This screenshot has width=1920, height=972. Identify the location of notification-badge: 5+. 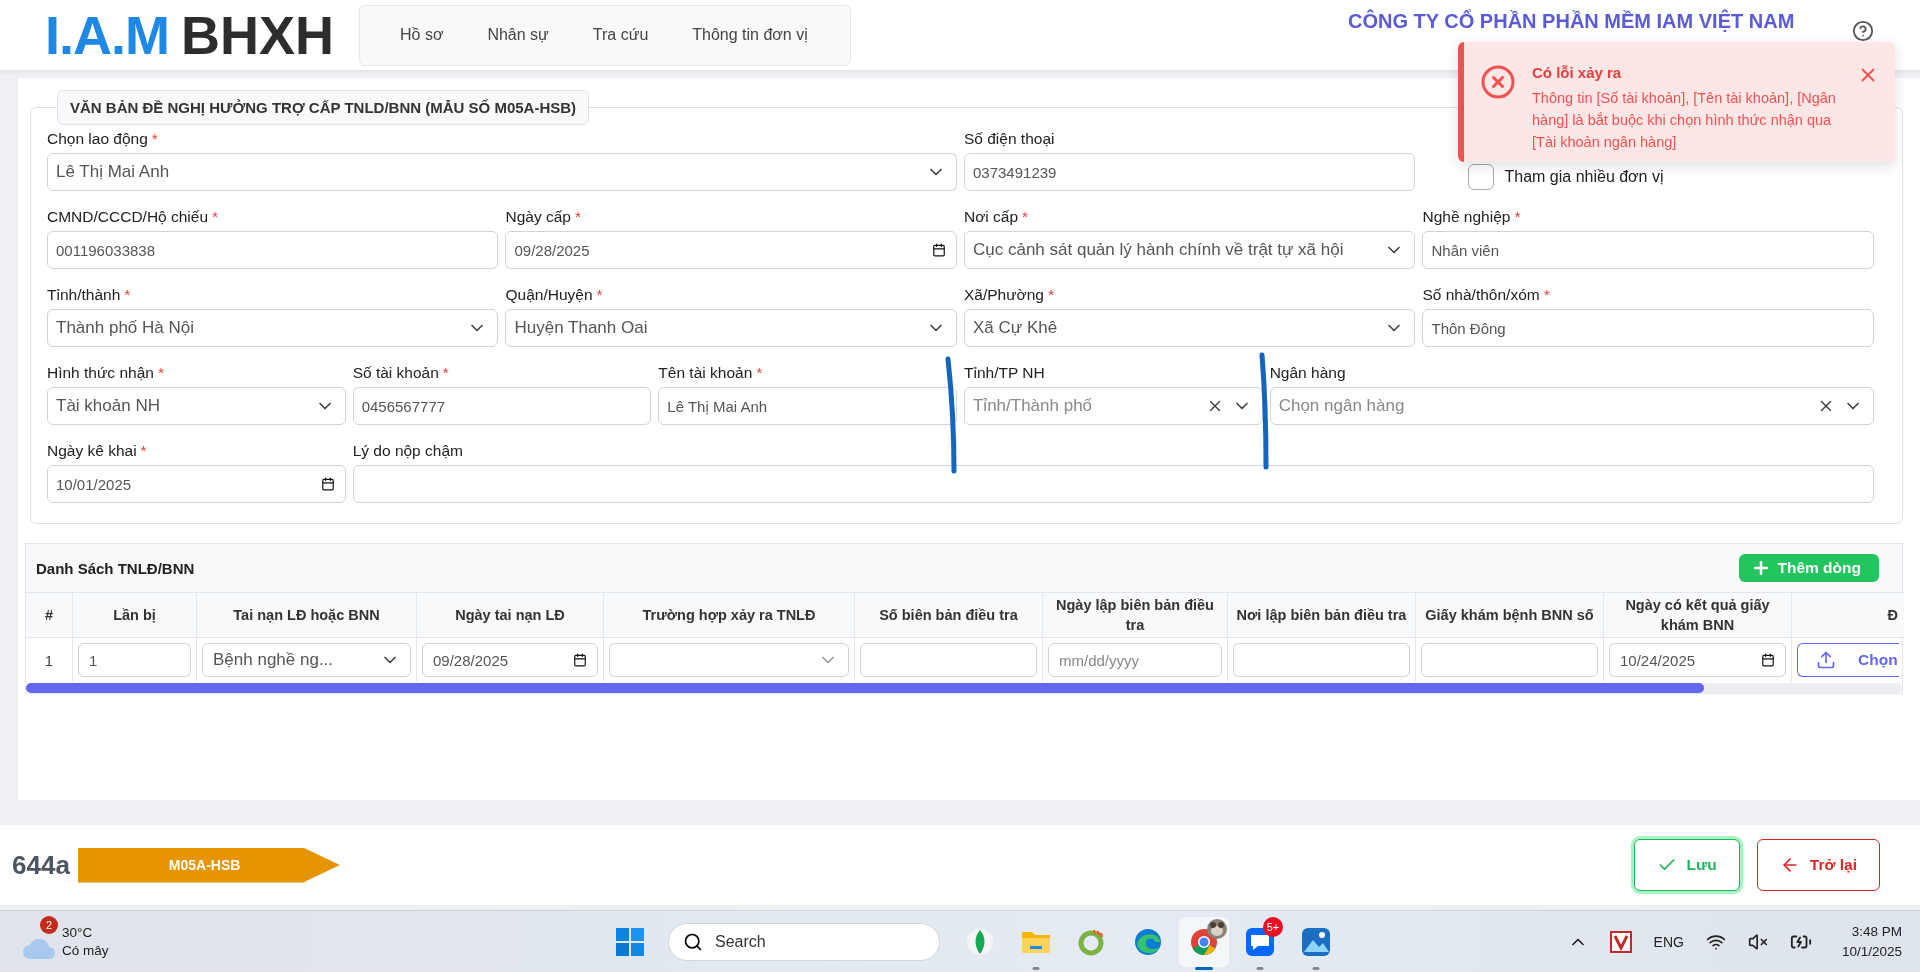
(1273, 926).